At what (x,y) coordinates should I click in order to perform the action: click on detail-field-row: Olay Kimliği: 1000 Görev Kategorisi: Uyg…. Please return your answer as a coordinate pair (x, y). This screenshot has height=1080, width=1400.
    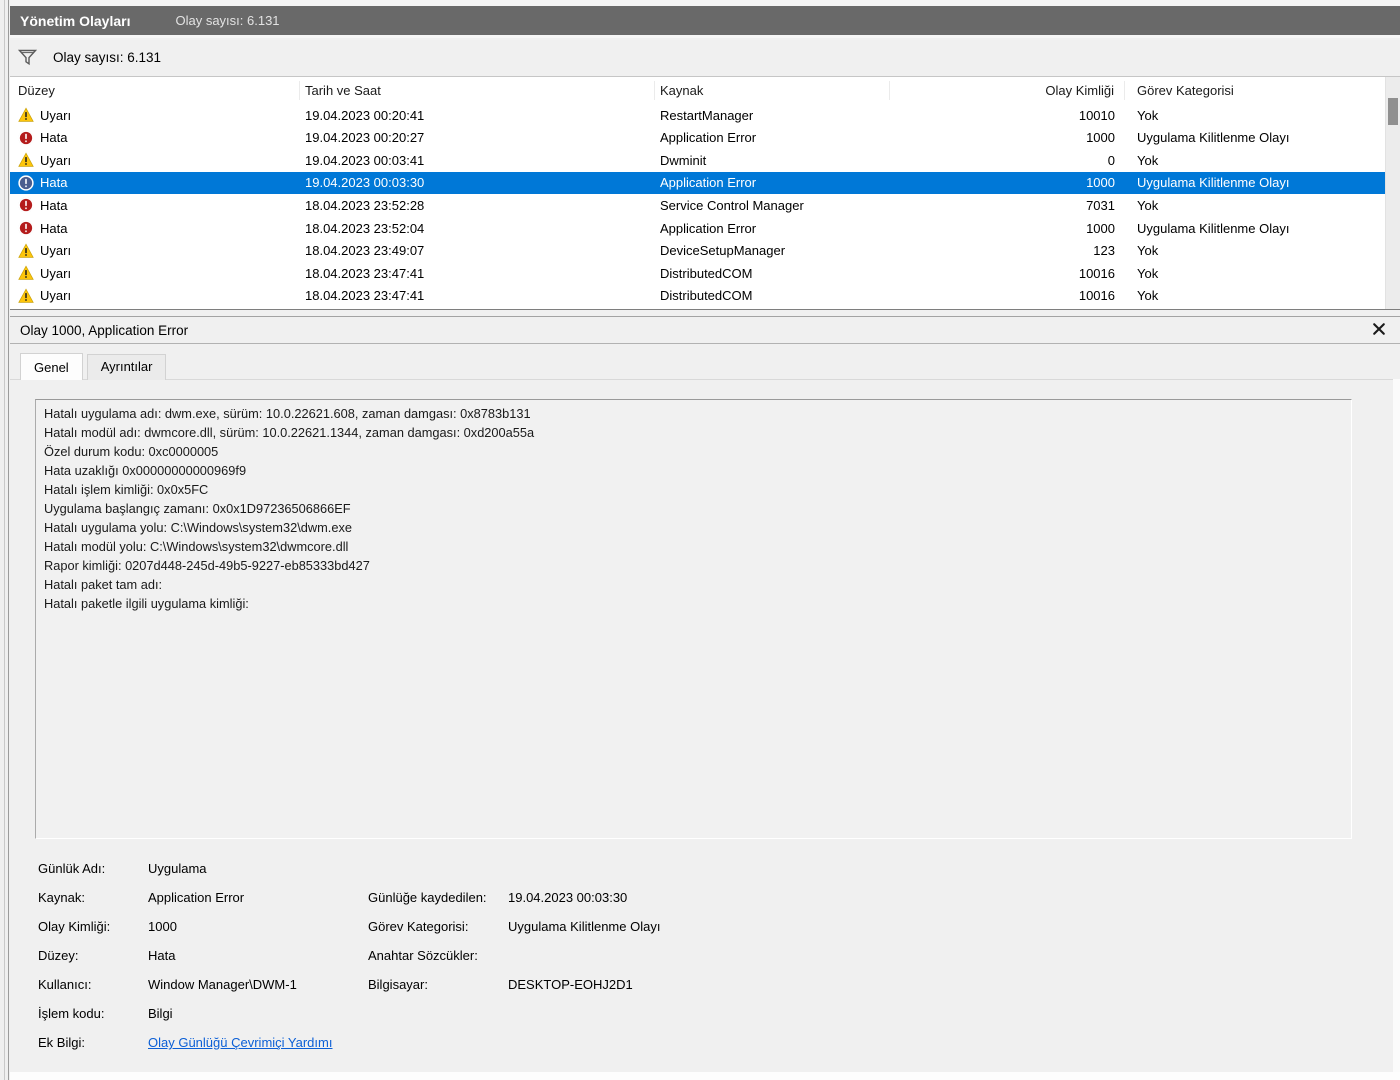
    Looking at the image, I should click on (701, 929).